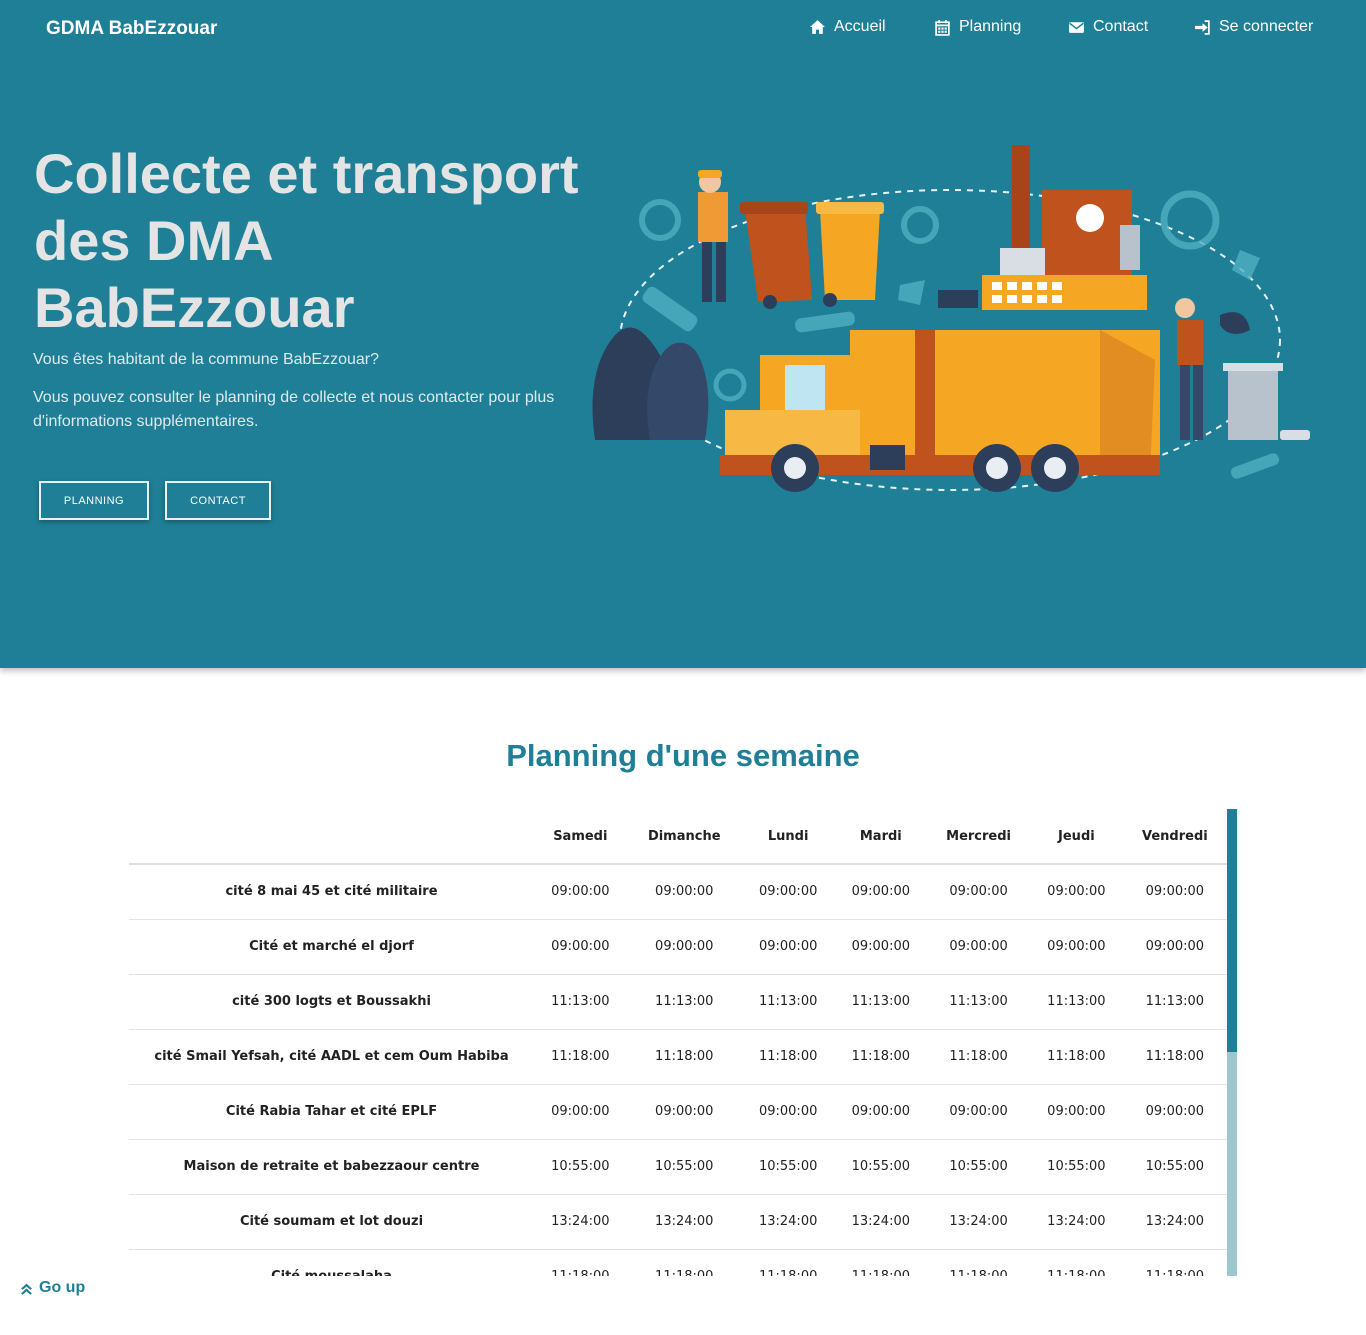 The image size is (1366, 1335). What do you see at coordinates (26, 1289) in the screenshot?
I see `double-chevron-up-icon` at bounding box center [26, 1289].